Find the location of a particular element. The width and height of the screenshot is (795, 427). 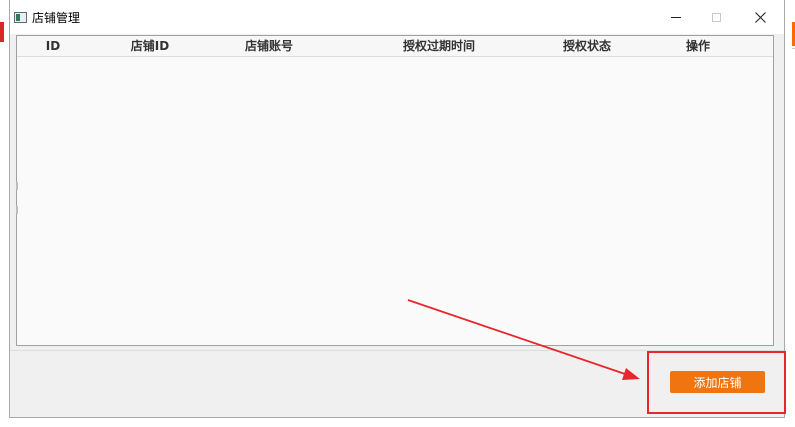

window-app-icon is located at coordinates (20, 17).